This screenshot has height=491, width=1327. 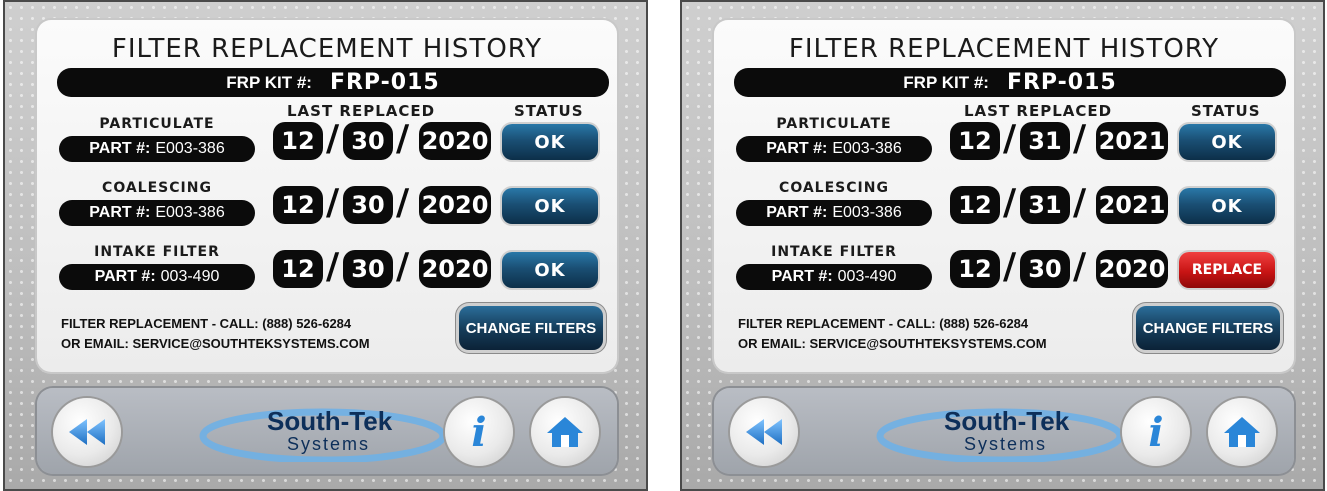 I want to click on south-tek-logo: South-Tek Systems, so click(x=997, y=431).